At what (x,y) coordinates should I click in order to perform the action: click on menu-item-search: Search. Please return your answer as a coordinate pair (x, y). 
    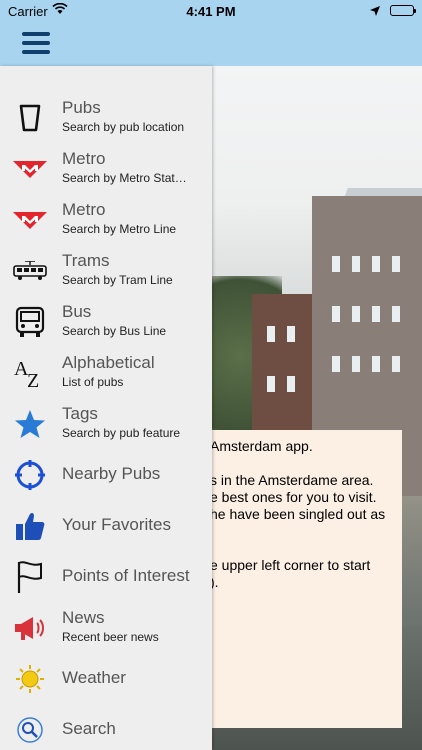
    Looking at the image, I should click on (106, 727).